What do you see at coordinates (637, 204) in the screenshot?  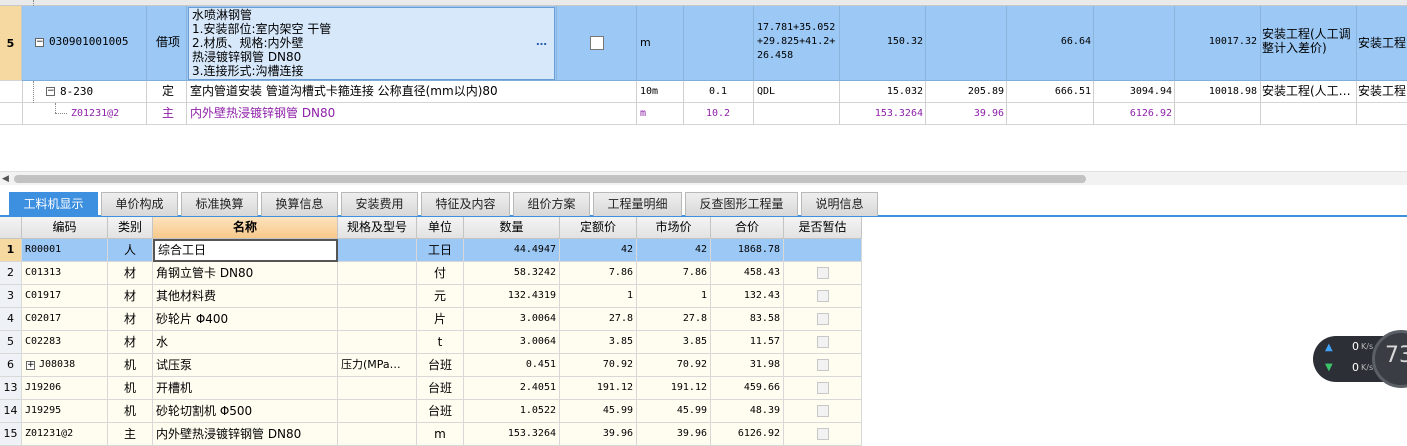 I see `tab-quantity-details: 工程量明细` at bounding box center [637, 204].